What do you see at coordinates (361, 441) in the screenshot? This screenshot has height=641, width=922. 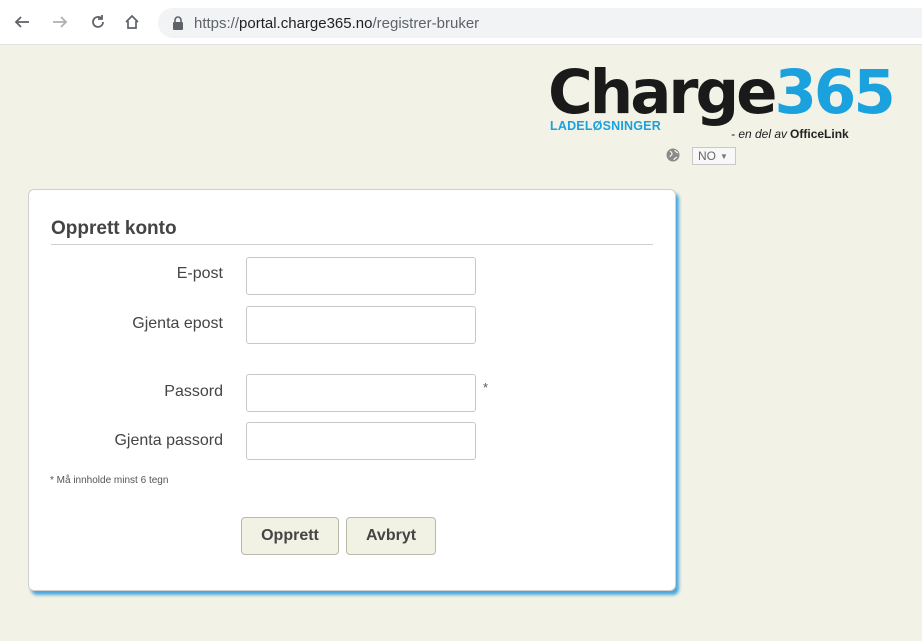 I see `confirm-password-field` at bounding box center [361, 441].